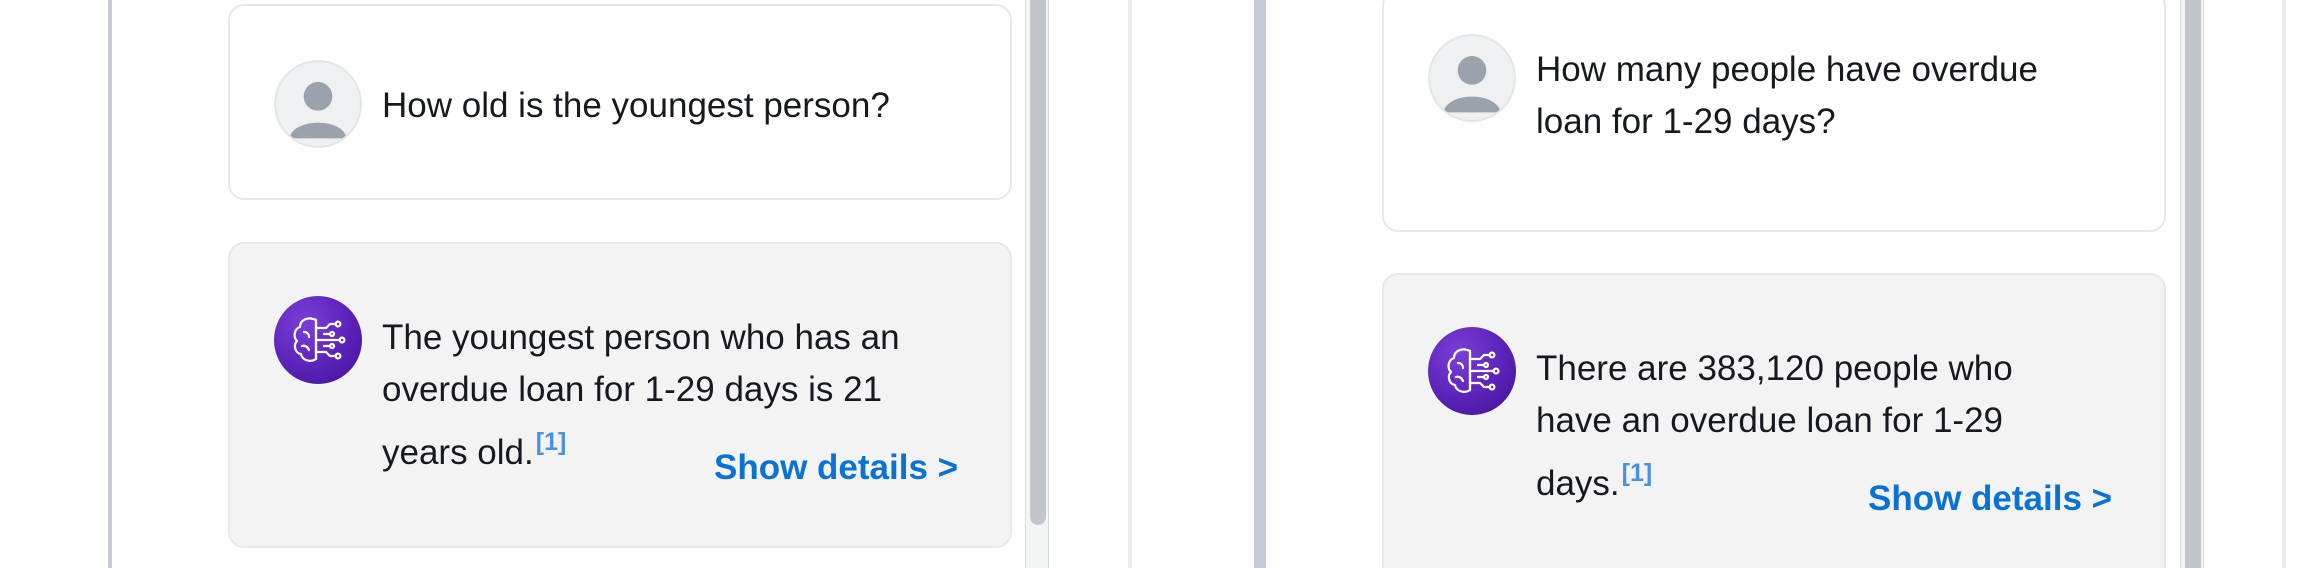 This screenshot has height=568, width=2312. Describe the element at coordinates (1191, 284) in the screenshot. I see `panel-divider` at that location.